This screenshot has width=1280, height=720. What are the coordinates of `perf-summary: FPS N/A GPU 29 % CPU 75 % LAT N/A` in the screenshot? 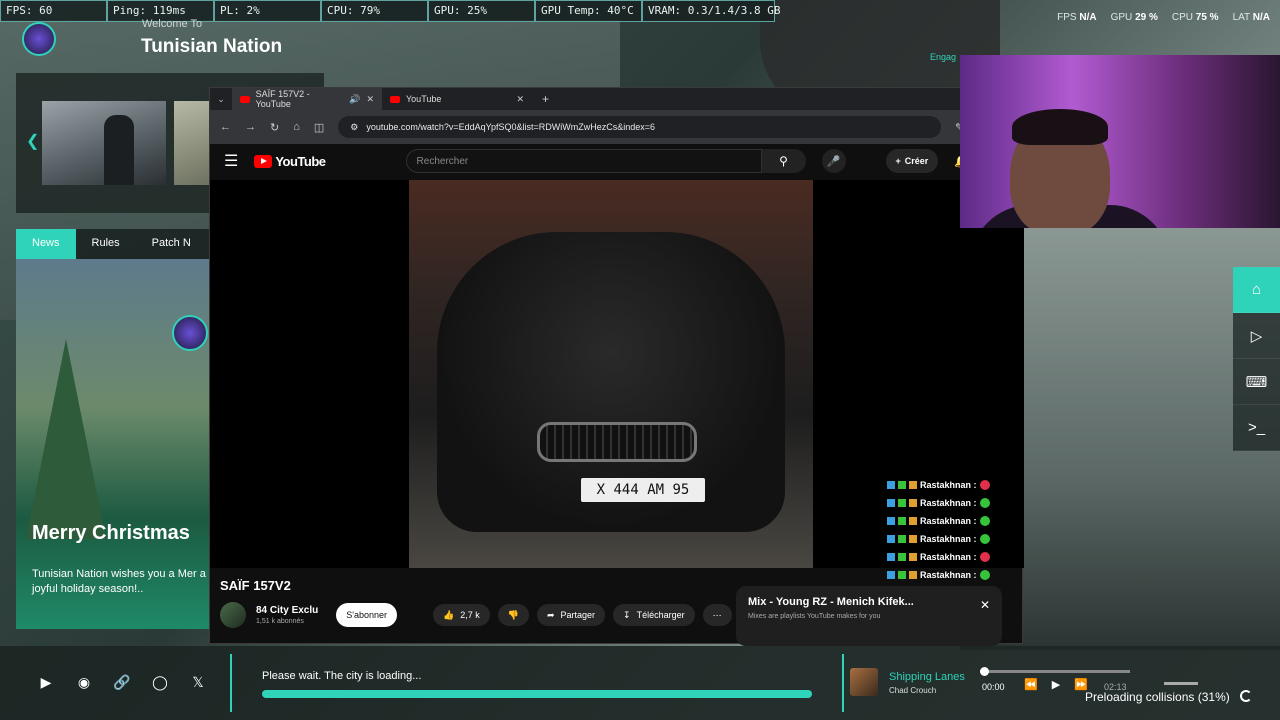 It's located at (1163, 17).